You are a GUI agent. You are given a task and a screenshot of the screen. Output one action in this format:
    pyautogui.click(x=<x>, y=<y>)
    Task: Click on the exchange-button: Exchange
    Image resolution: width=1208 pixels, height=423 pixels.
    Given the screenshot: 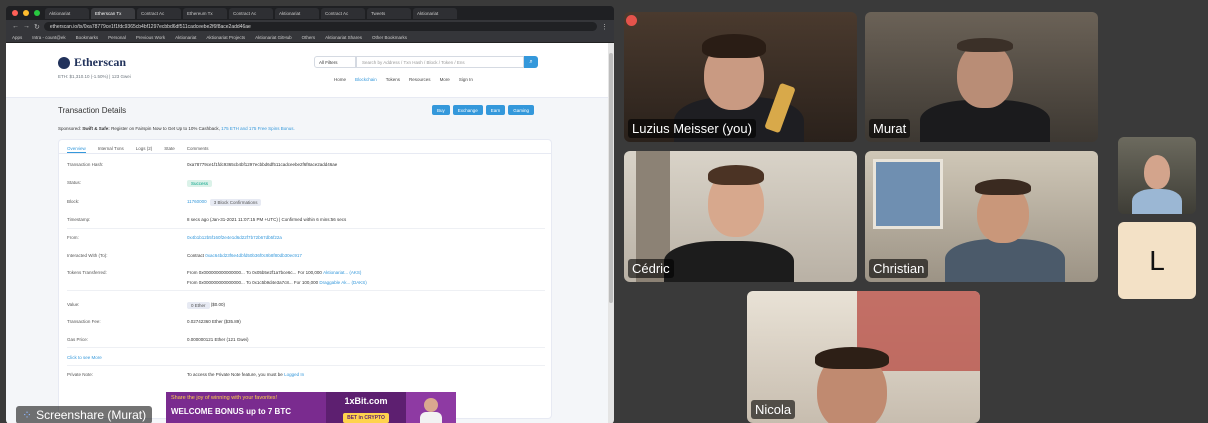 What is the action you would take?
    pyautogui.click(x=467, y=110)
    